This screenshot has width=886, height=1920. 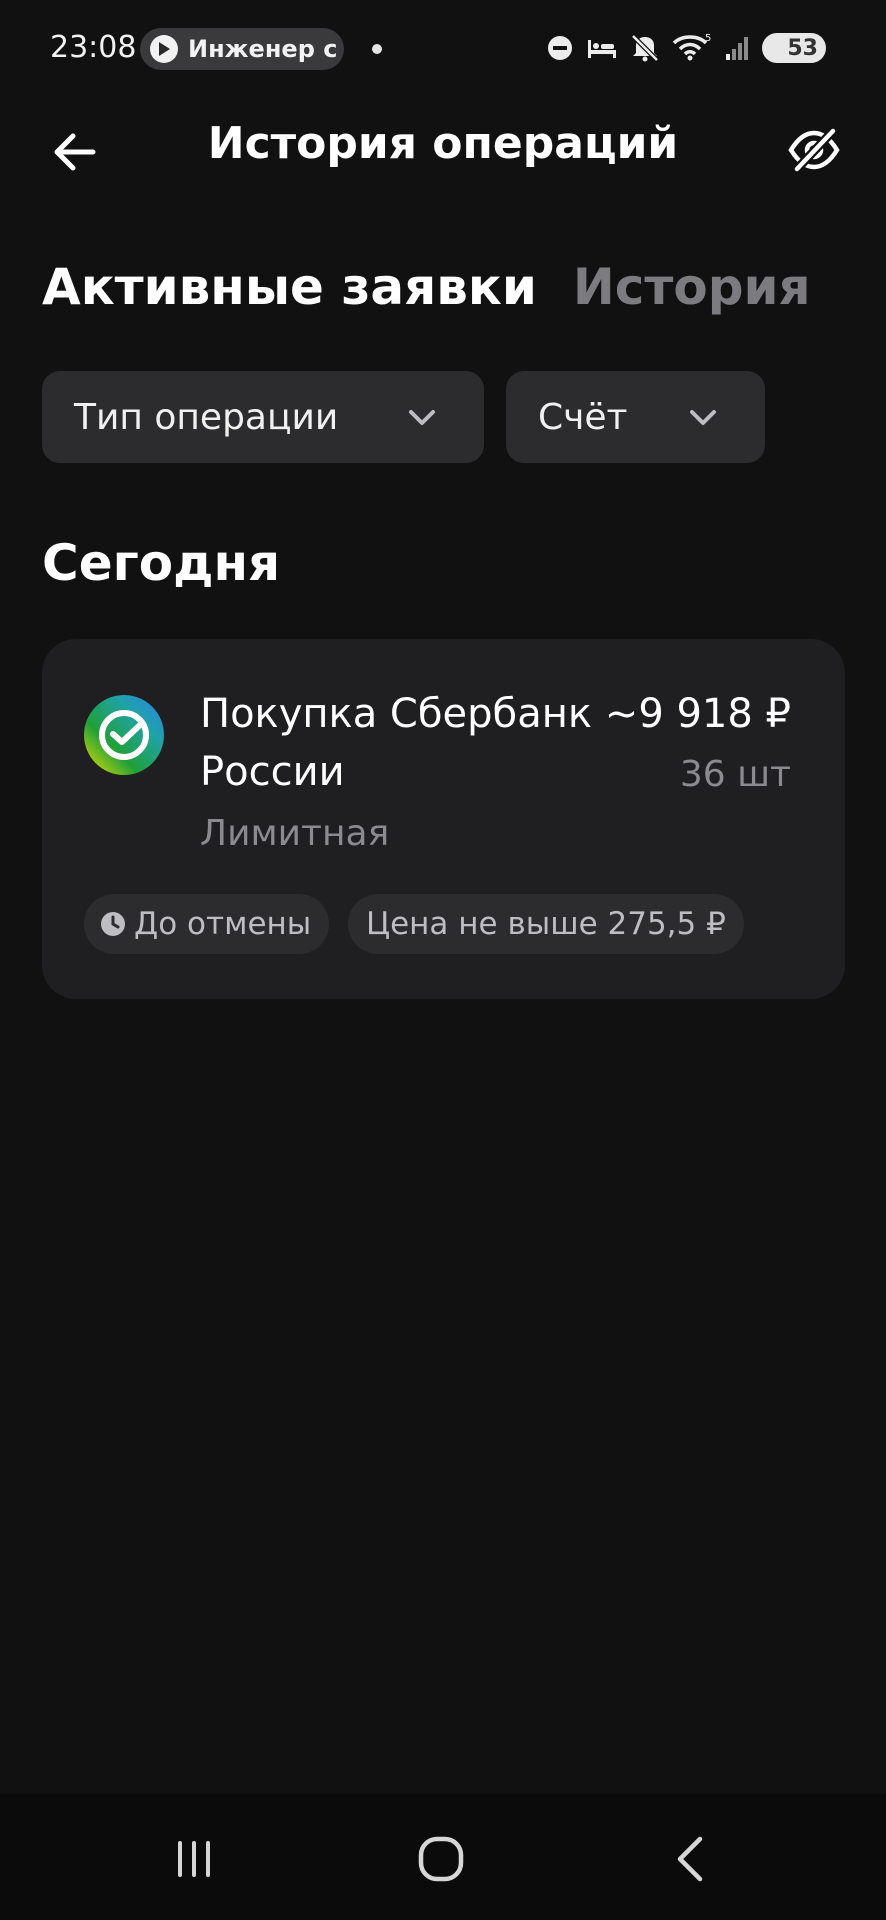 What do you see at coordinates (161, 563) in the screenshot?
I see `section-title-today: Сегодня` at bounding box center [161, 563].